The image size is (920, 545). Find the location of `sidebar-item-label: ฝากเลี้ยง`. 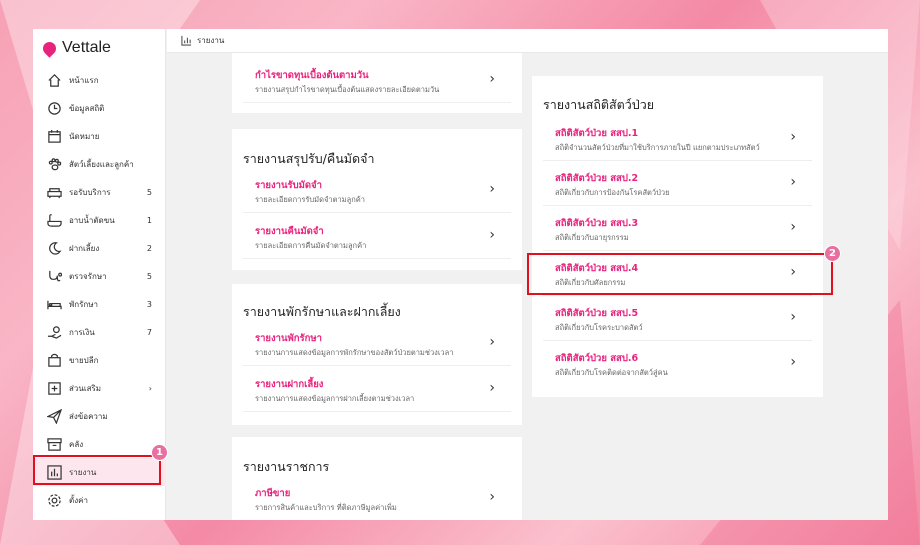

sidebar-item-label: ฝากเลี้ยง is located at coordinates (84, 248).